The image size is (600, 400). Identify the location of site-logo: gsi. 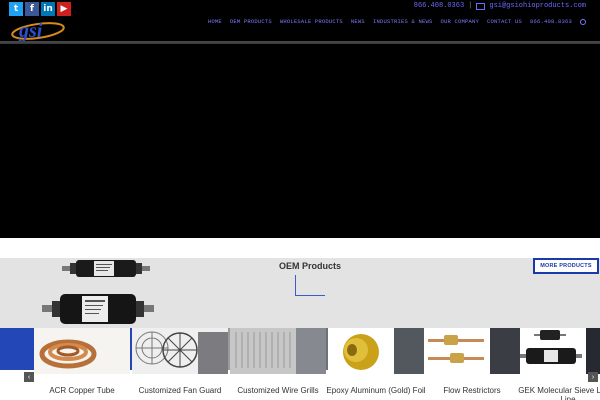
(38, 30).